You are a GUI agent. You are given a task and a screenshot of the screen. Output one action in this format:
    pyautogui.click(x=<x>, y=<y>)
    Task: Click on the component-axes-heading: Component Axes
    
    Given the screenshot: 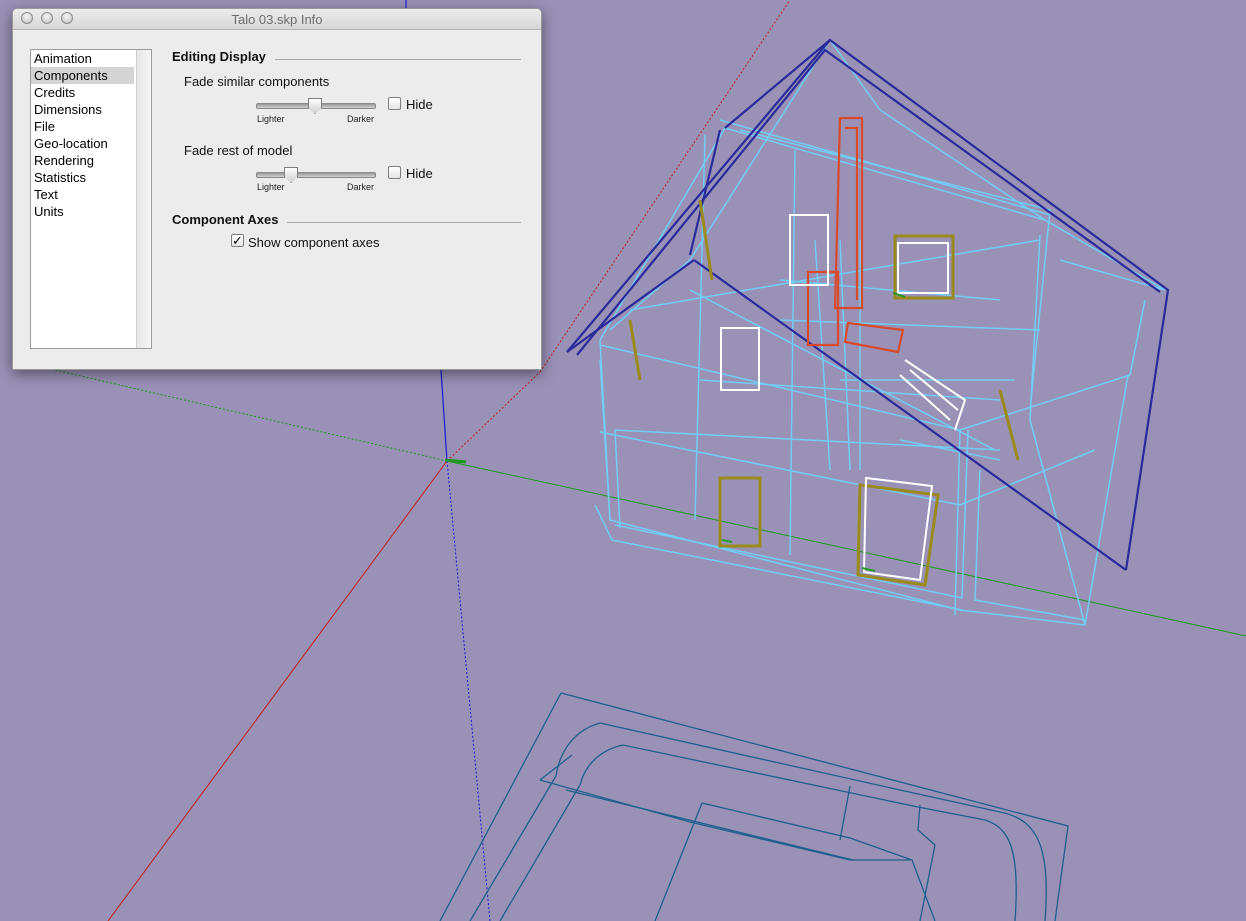 What is the action you would take?
    pyautogui.click(x=225, y=219)
    